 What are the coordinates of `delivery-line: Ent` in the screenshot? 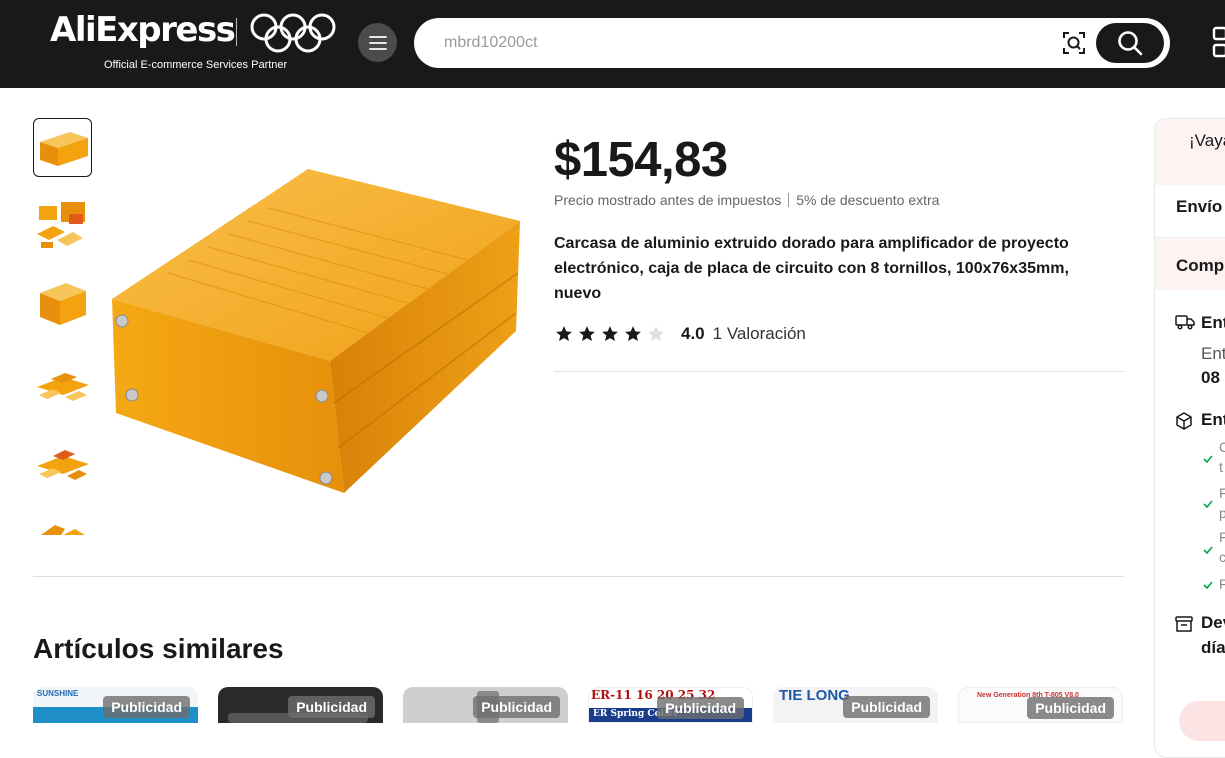 It's located at (1213, 353).